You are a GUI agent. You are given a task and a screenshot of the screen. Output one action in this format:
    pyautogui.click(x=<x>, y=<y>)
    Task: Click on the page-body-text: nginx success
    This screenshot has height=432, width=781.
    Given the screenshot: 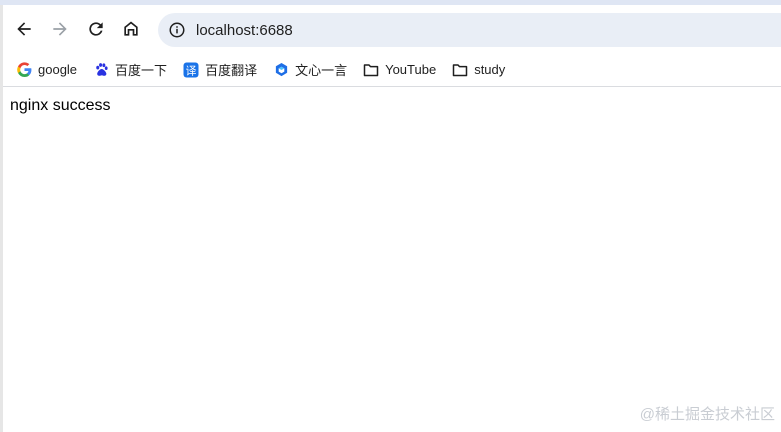 What is the action you would take?
    pyautogui.click(x=60, y=105)
    